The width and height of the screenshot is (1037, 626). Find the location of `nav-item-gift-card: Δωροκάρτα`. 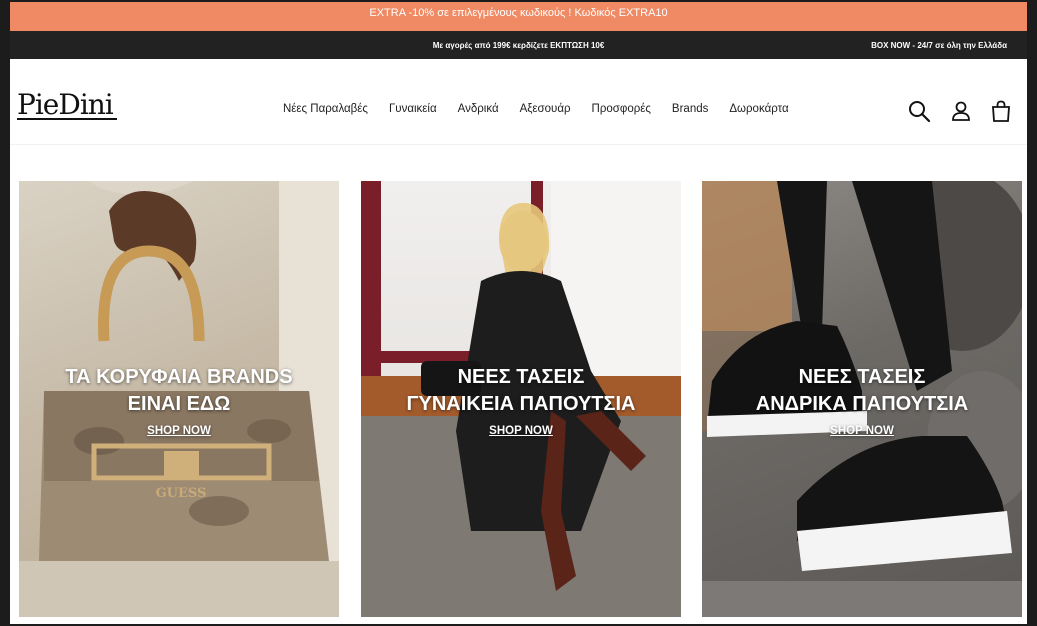

nav-item-gift-card: Δωροκάρτα is located at coordinates (758, 109).